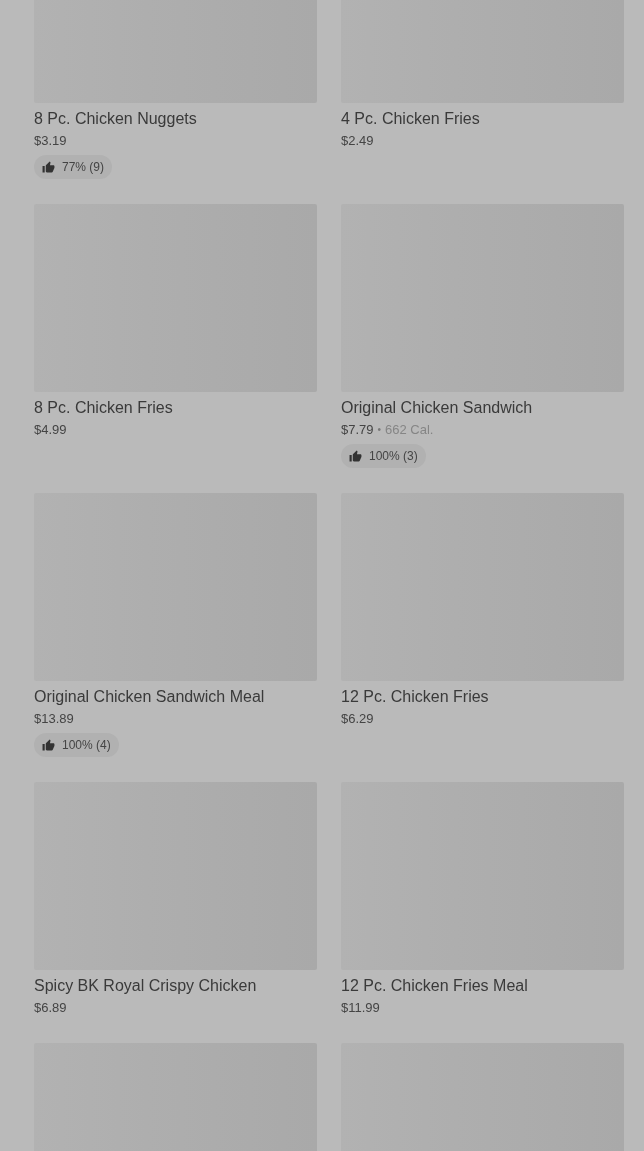 Image resolution: width=644 pixels, height=1151 pixels. I want to click on item-price: $4.99, so click(50, 430).